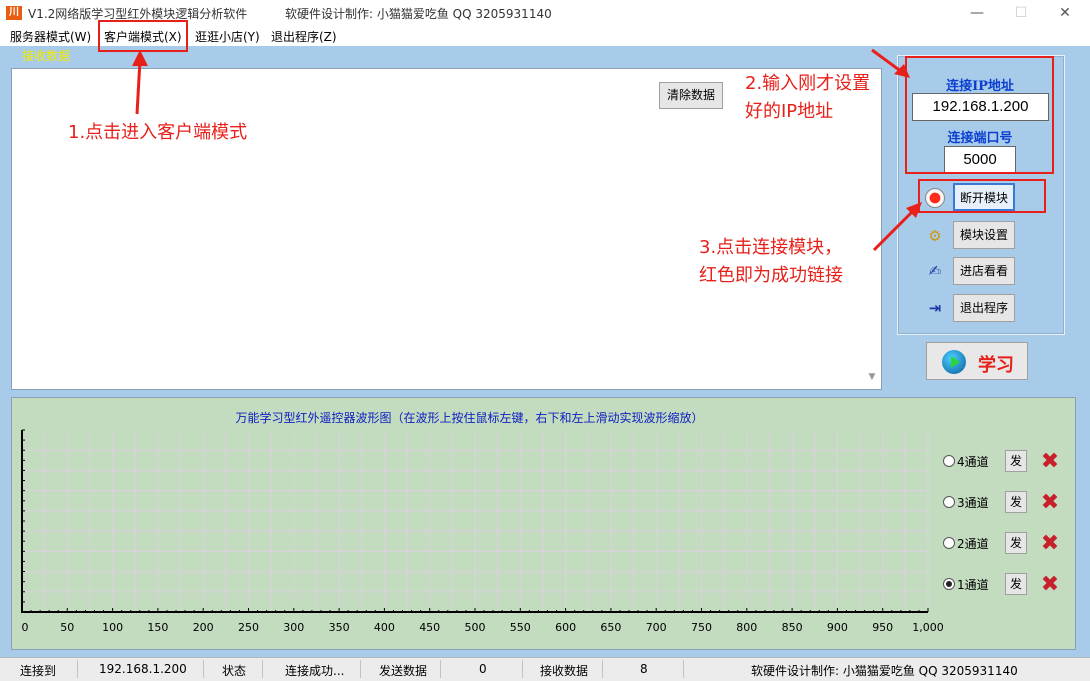  Describe the element at coordinates (227, 36) in the screenshot. I see `menu-shop: 逛逛小店(Y)` at that location.